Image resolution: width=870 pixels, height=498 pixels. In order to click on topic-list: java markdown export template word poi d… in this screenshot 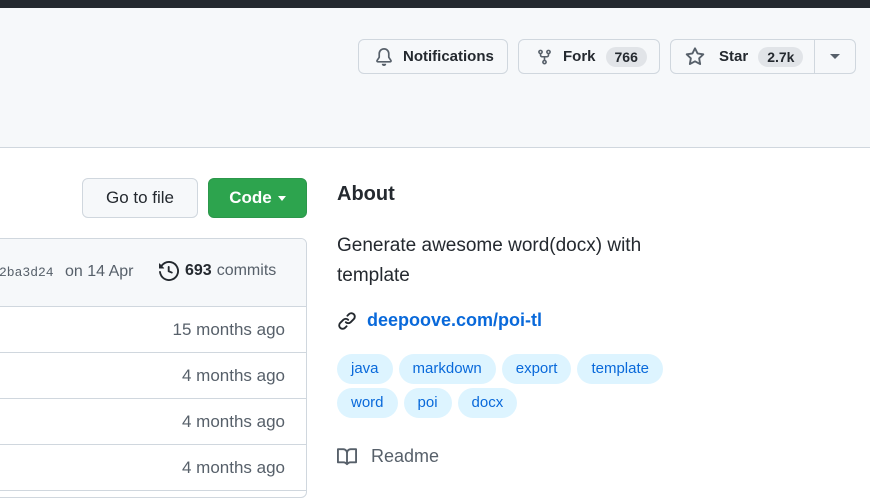, I will do `click(517, 386)`.